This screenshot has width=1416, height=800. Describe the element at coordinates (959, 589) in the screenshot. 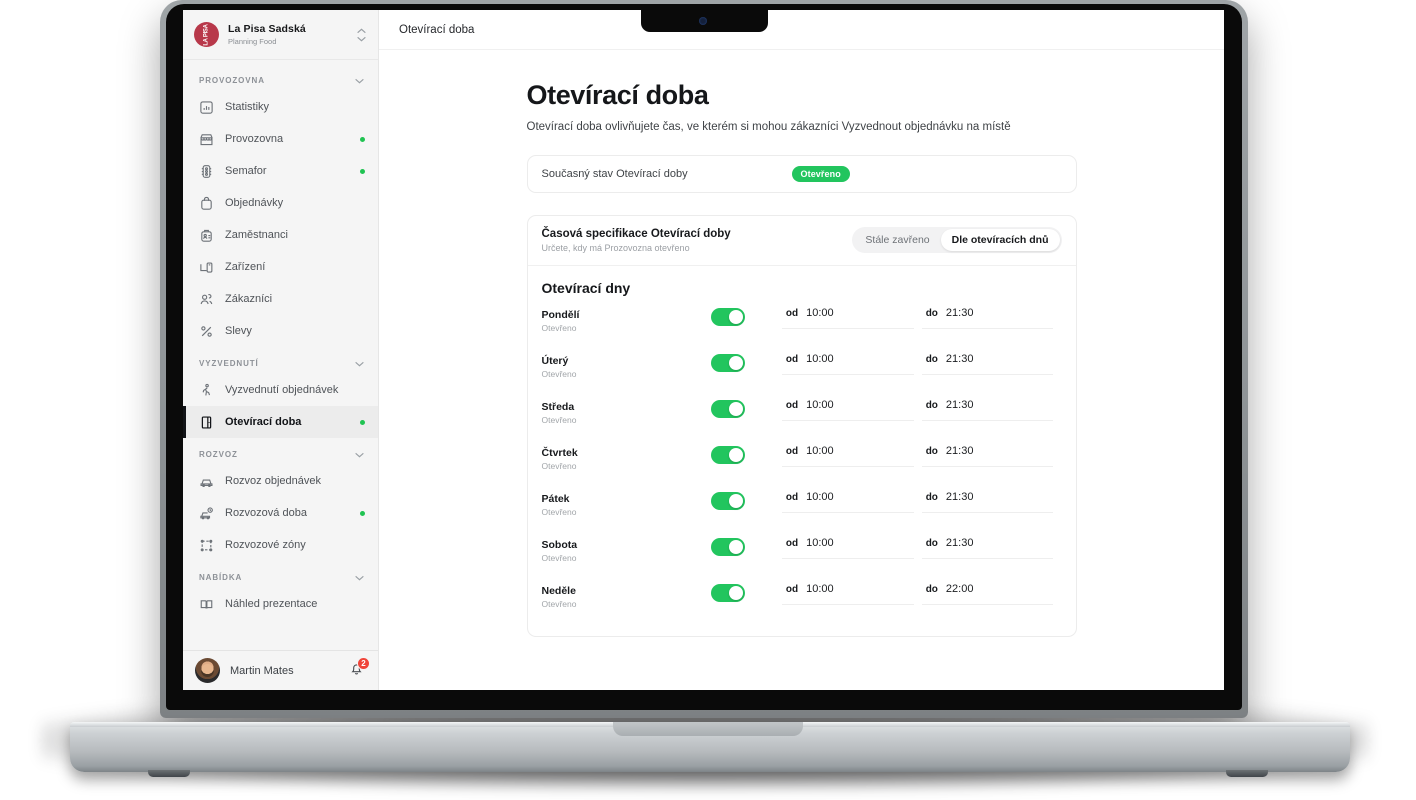

I see `to-time-value: 22:00` at that location.